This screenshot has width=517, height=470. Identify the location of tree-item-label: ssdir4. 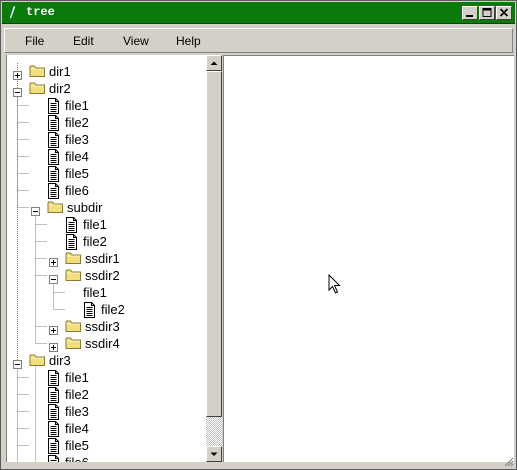
(102, 343).